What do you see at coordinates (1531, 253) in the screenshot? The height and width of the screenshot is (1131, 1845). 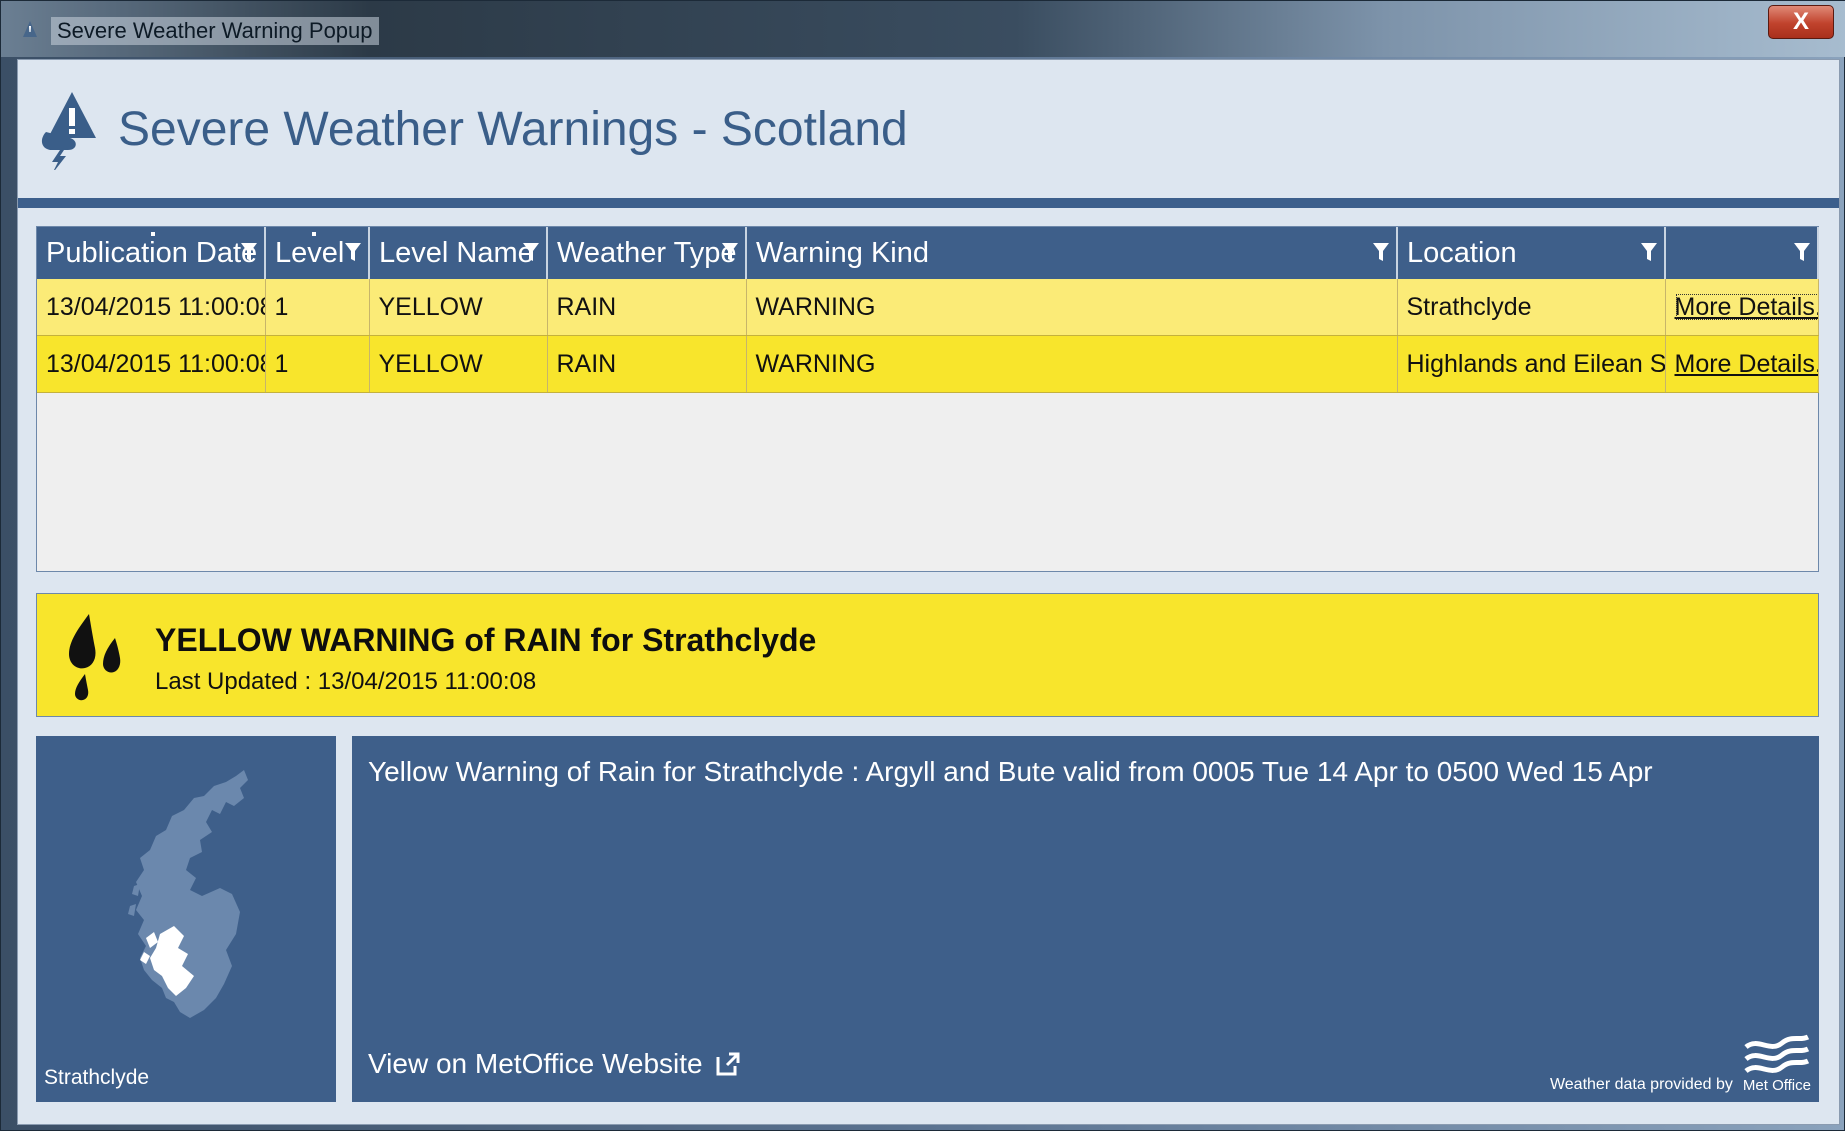 I see `column-header-location: Location` at bounding box center [1531, 253].